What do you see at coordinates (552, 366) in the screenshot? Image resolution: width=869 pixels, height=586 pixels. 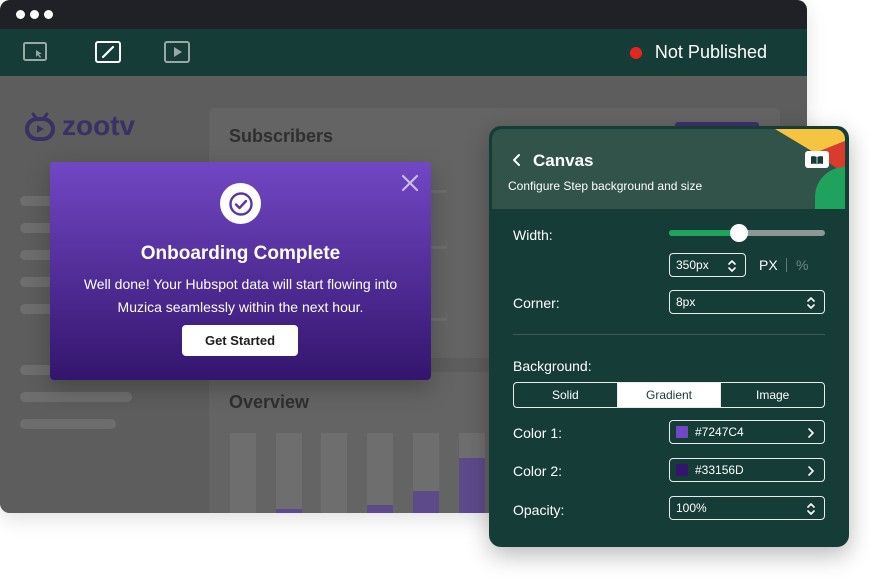 I see `background-label: Background:` at bounding box center [552, 366].